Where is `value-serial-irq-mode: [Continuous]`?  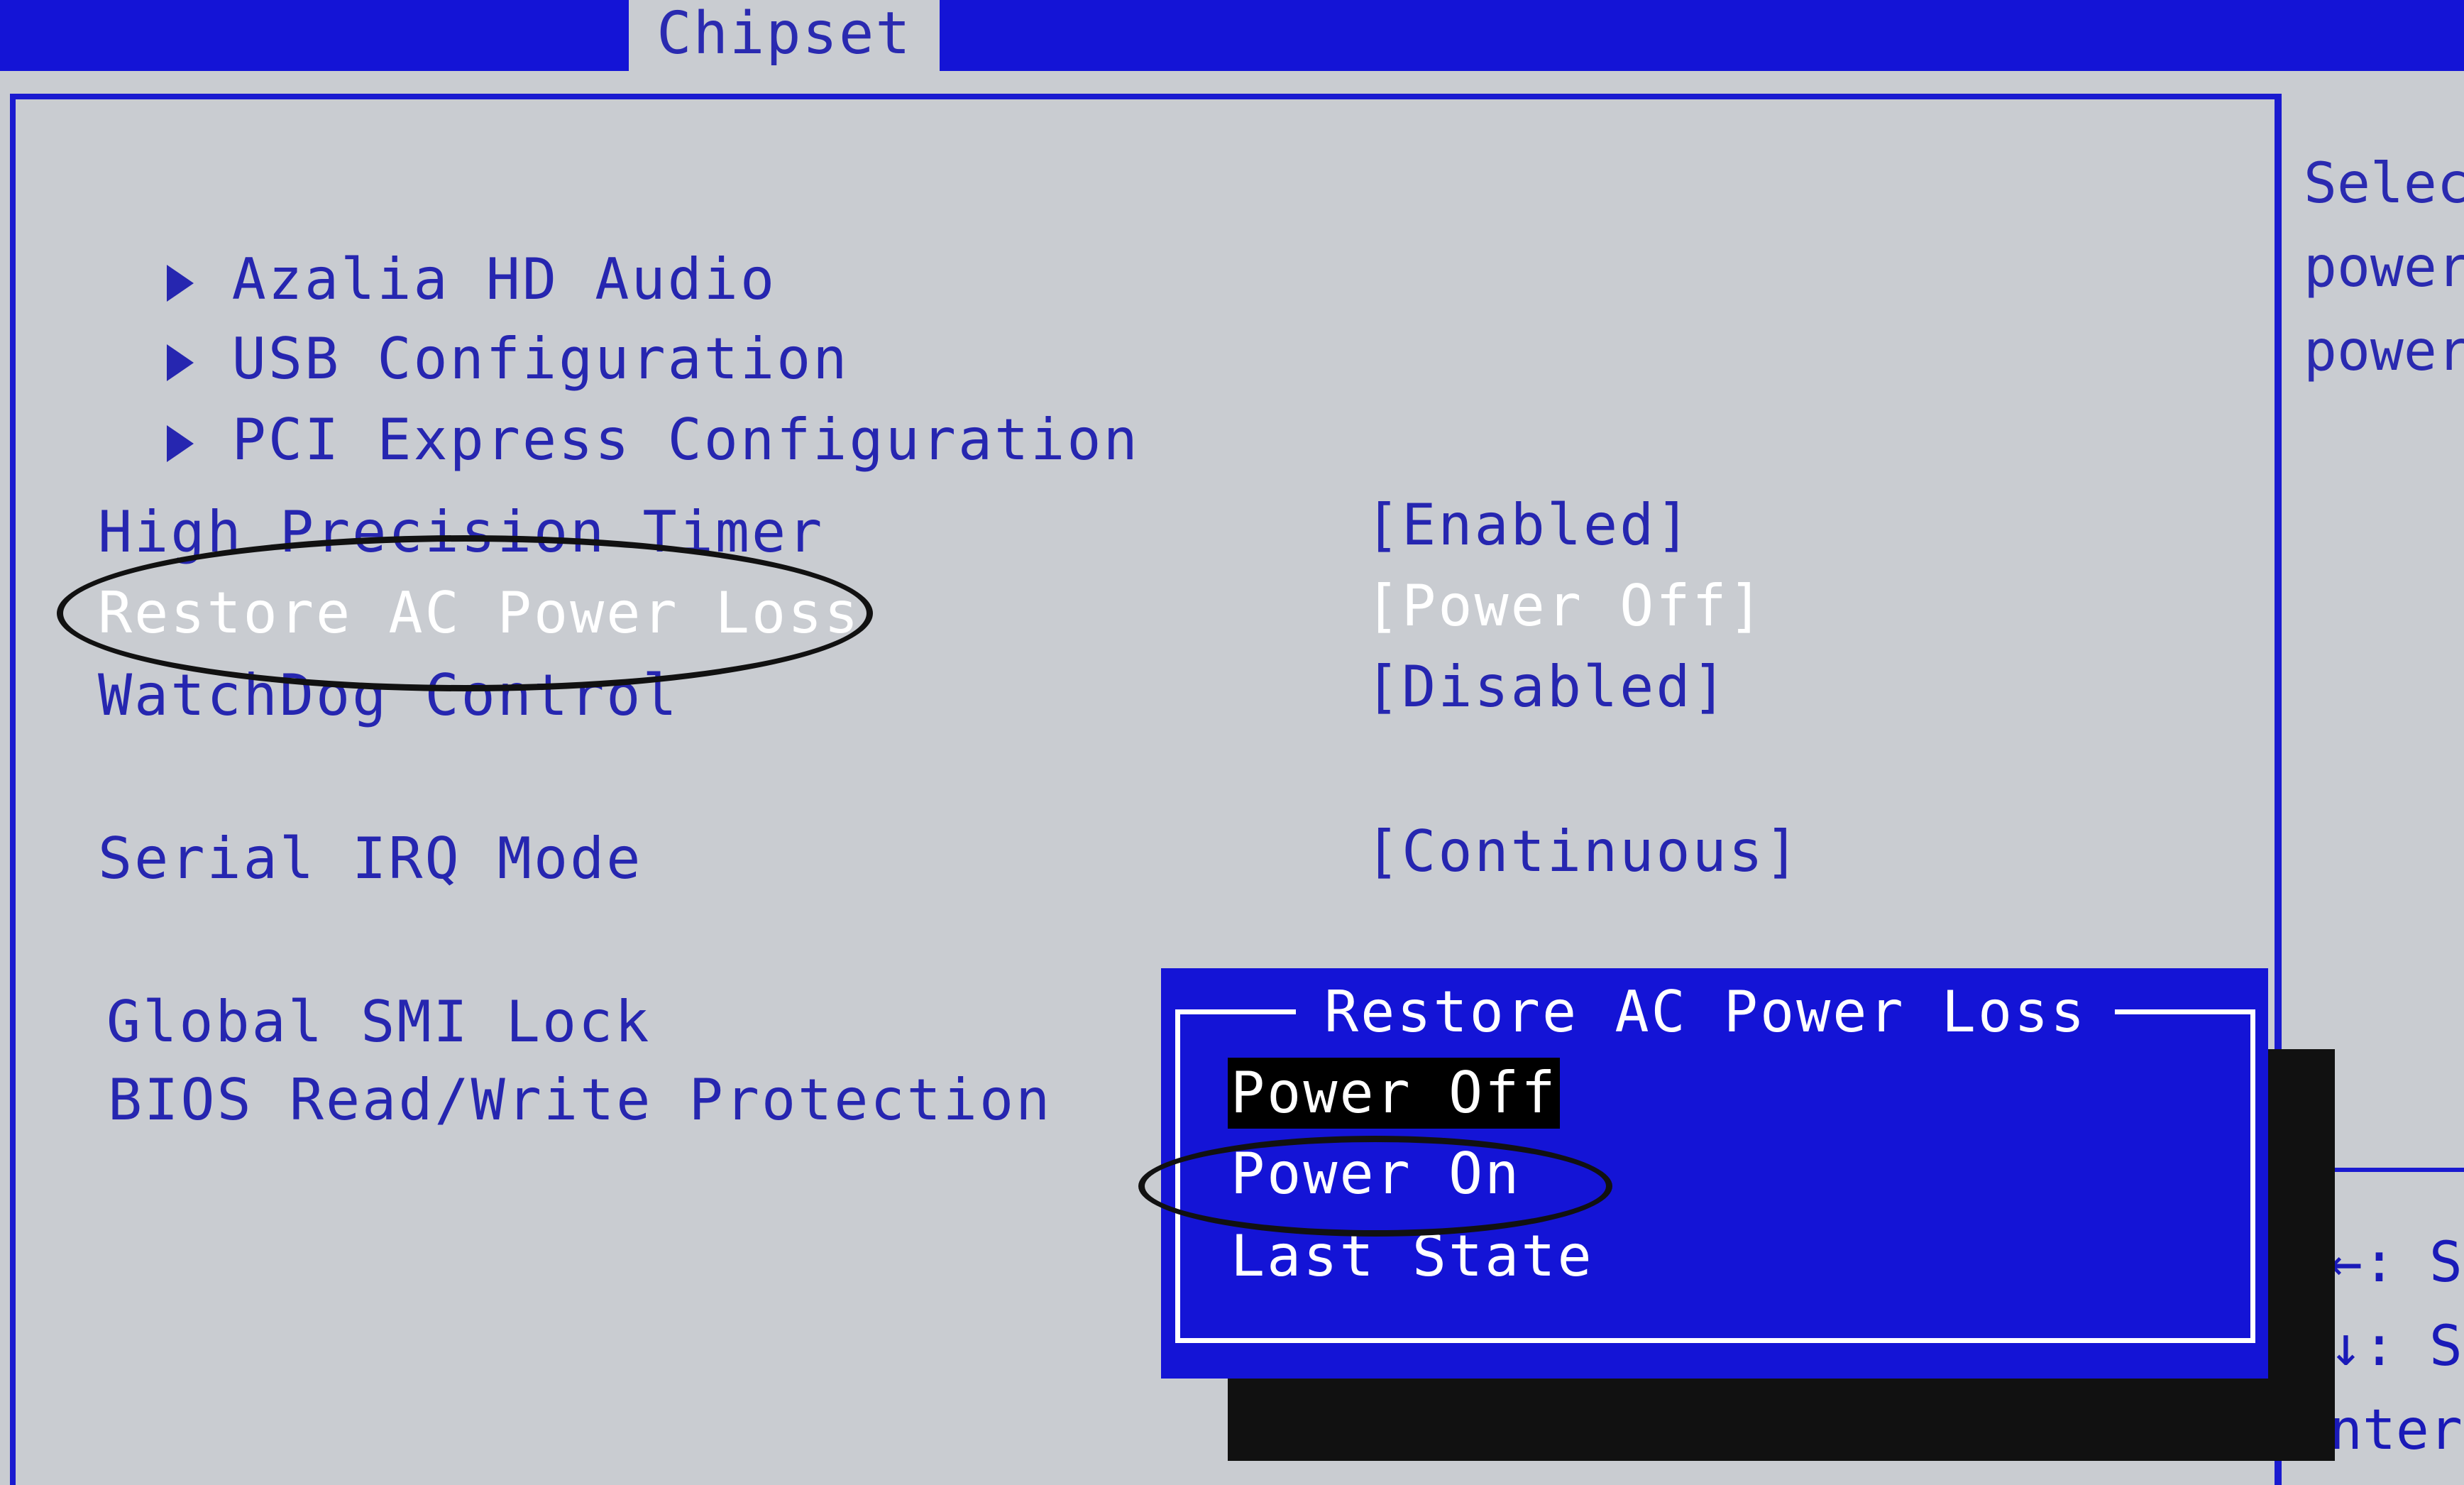
value-serial-irq-mode: [Continuous] is located at coordinates (1583, 851).